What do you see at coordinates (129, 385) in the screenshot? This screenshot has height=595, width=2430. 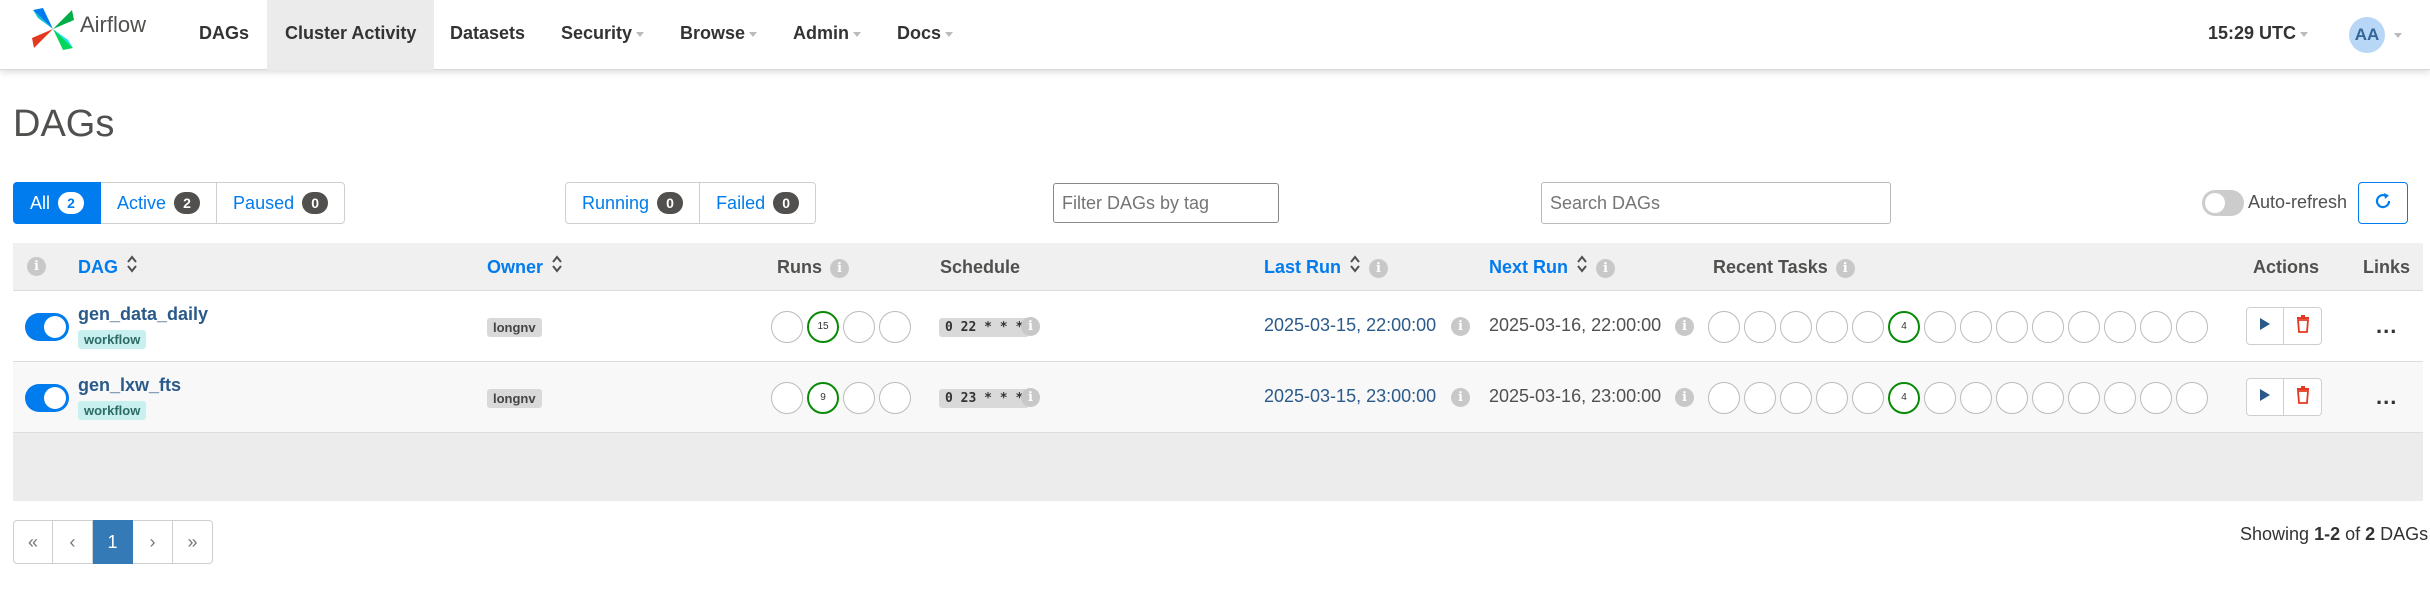 I see `dag-id-link: gen_lxw_fts` at bounding box center [129, 385].